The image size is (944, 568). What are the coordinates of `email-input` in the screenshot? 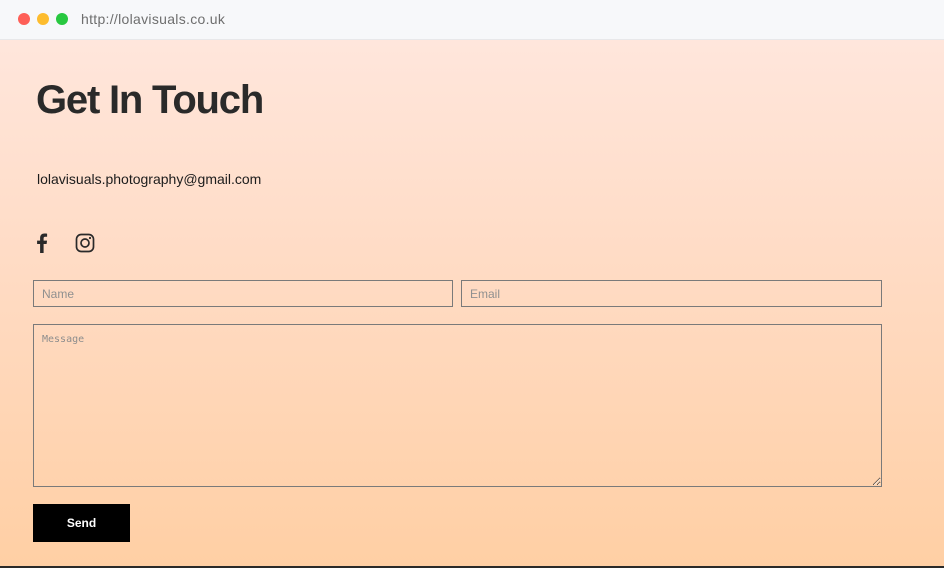 It's located at (671, 293).